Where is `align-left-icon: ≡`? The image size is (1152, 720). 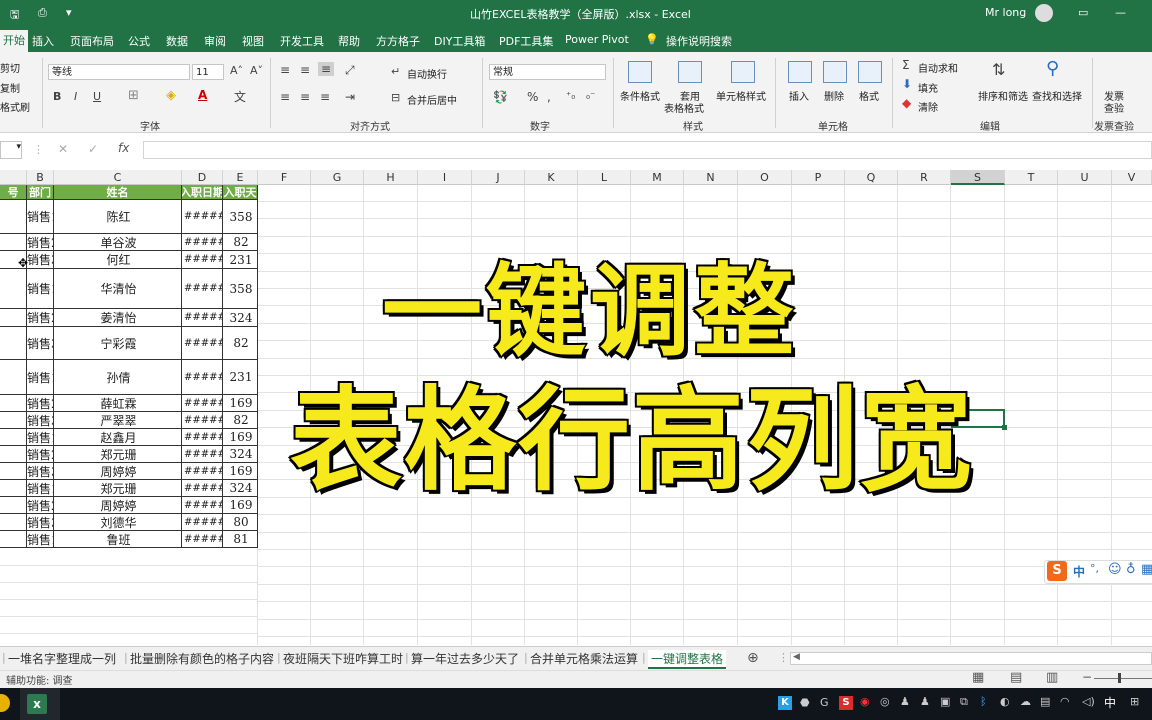 align-left-icon: ≡ is located at coordinates (285, 97).